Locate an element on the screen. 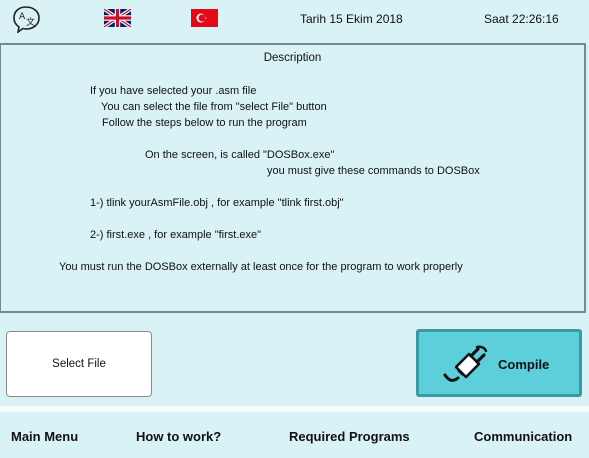 This screenshot has height=458, width=589. nav-required-programs: Required Programs is located at coordinates (349, 436).